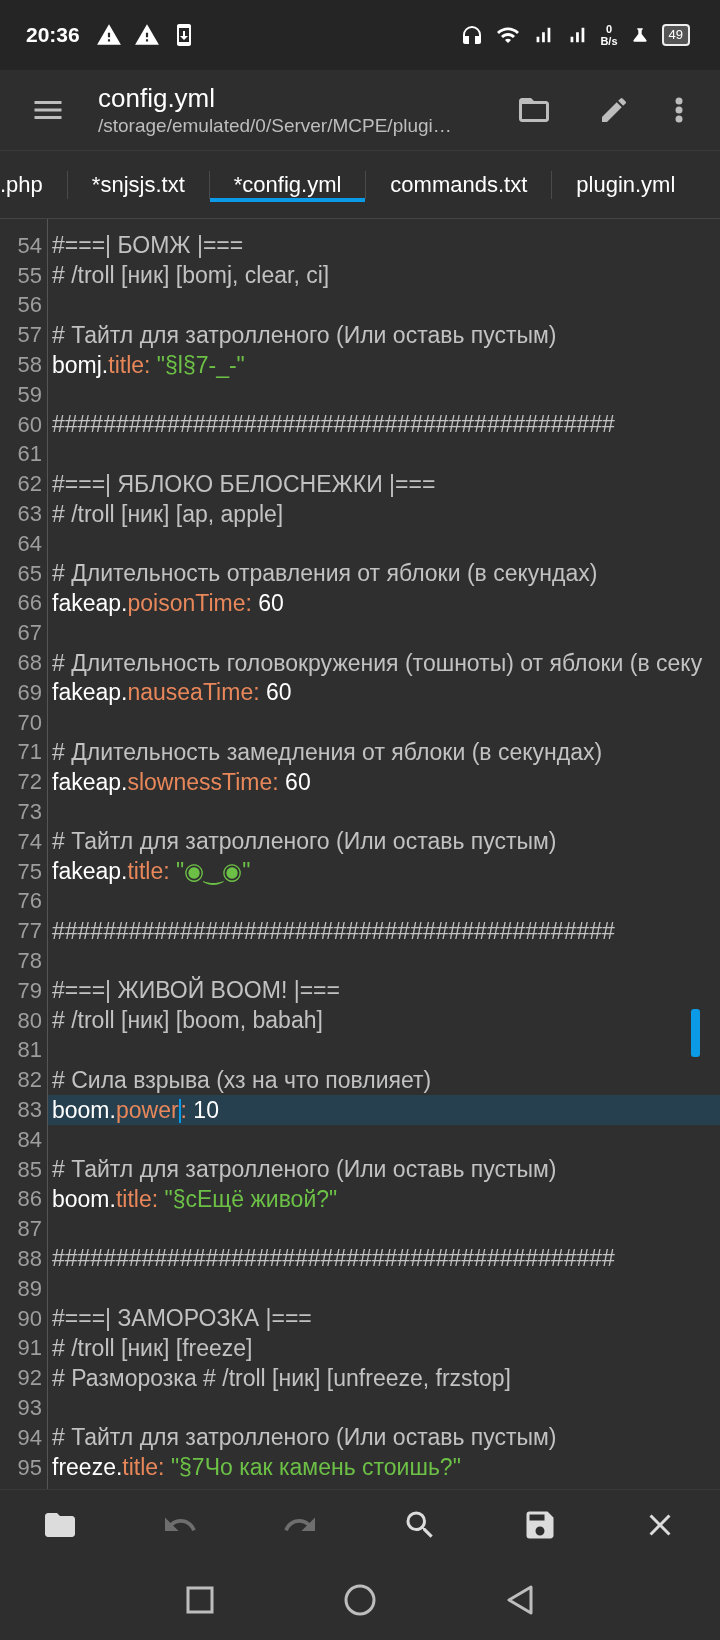  What do you see at coordinates (327, 752) in the screenshot?
I see `code-line: # Длительность замедления от яблоки (в секундах)` at bounding box center [327, 752].